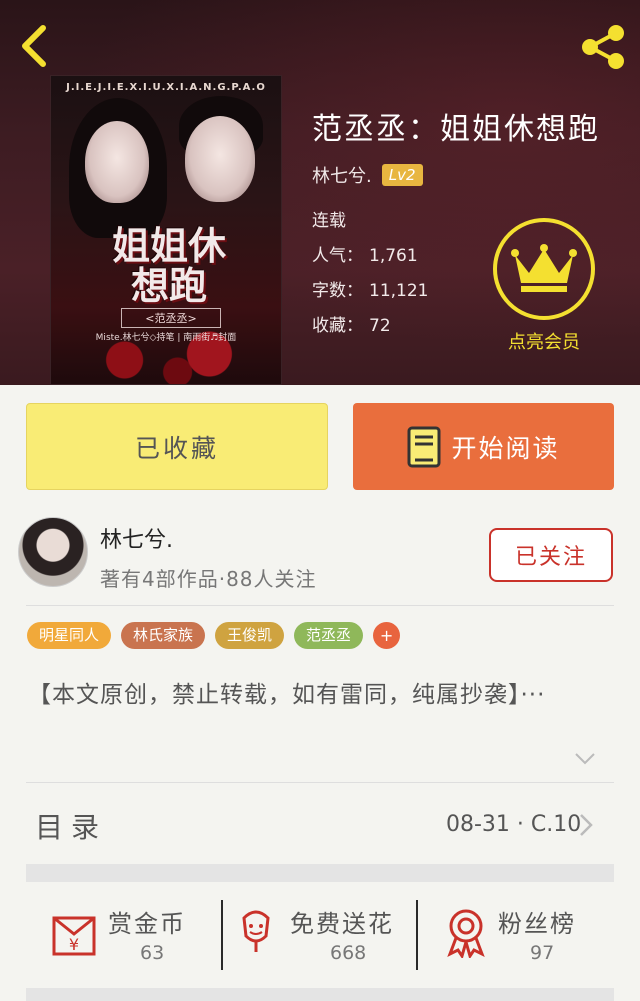 The height and width of the screenshot is (1001, 640). What do you see at coordinates (320, 824) in the screenshot?
I see `table-of-contents-row: 目录 08-31 · C.10` at bounding box center [320, 824].